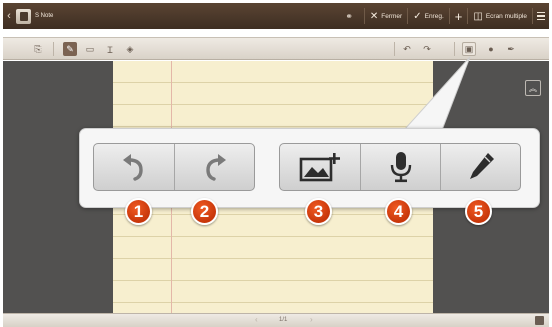  Describe the element at coordinates (23, 16) in the screenshot. I see `app-icon` at that location.